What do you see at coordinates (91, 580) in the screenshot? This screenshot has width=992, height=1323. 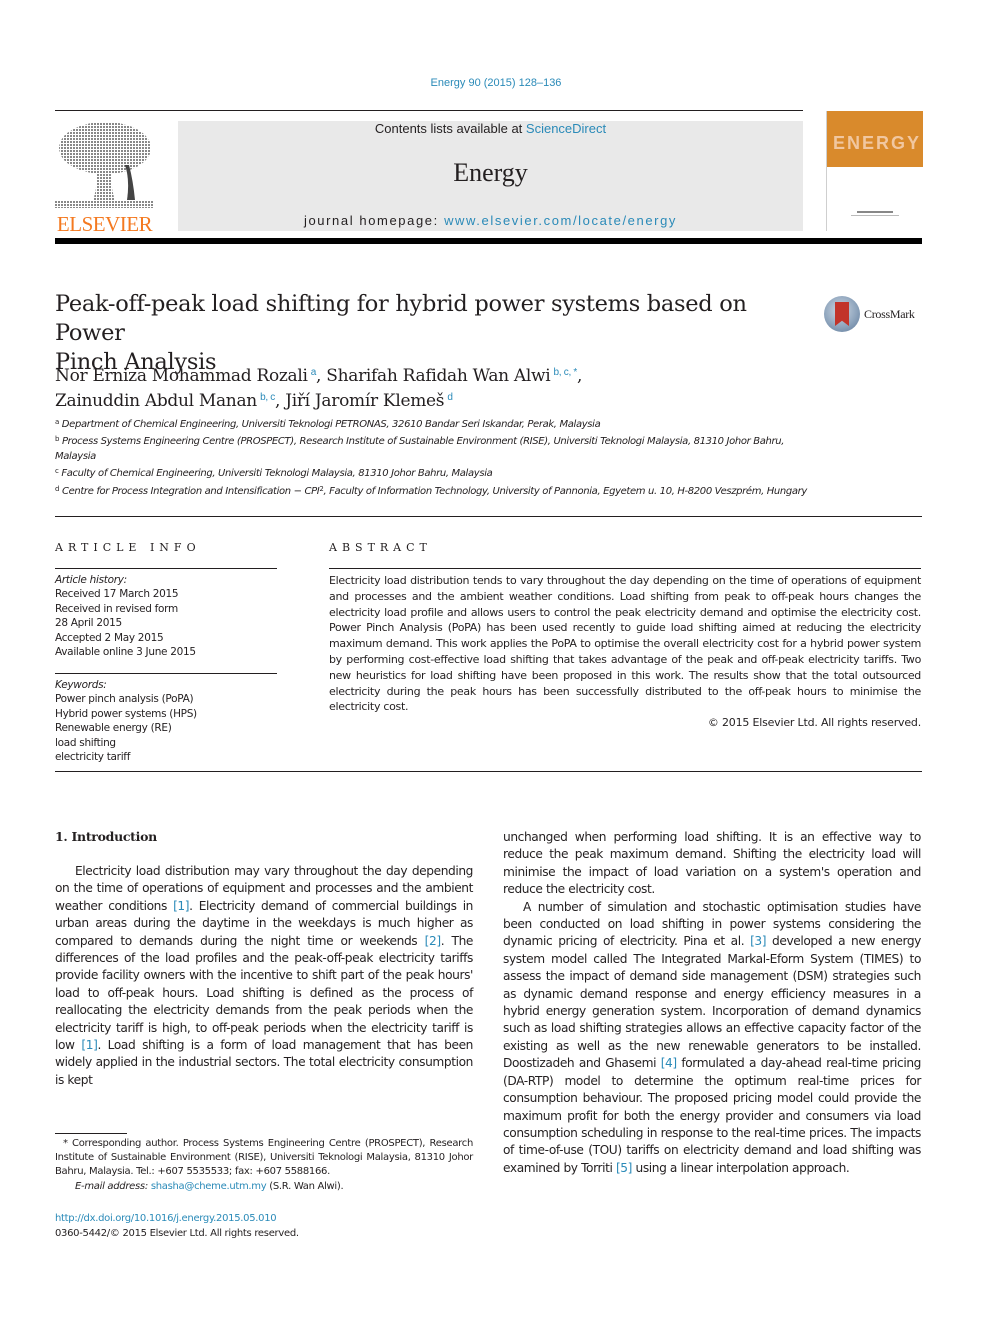 I see `article-history-label: Article history:` at bounding box center [91, 580].